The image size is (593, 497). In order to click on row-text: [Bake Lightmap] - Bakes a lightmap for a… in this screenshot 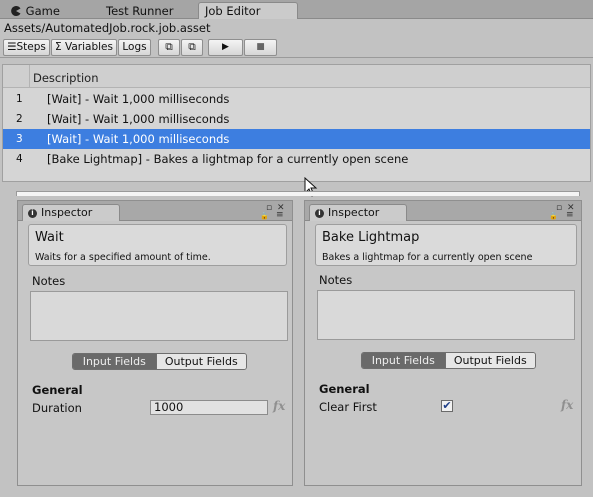, I will do `click(228, 159)`.